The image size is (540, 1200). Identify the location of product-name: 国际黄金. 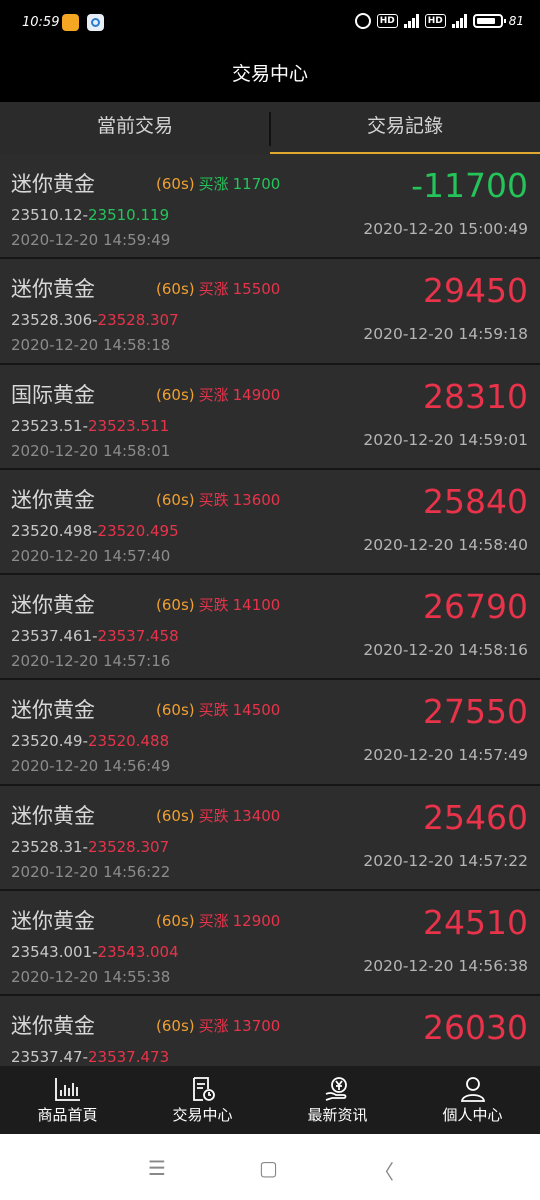
(53, 394).